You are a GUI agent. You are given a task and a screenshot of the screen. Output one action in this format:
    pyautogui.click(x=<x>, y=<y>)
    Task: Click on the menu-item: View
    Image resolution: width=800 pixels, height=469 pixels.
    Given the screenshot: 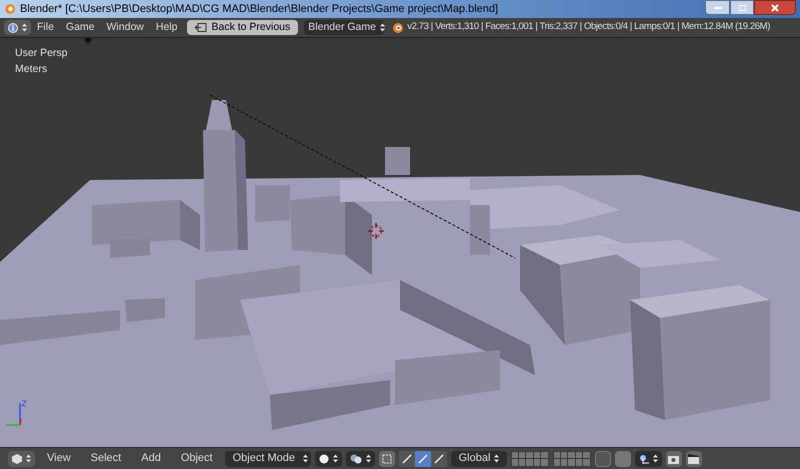 What is the action you would take?
    pyautogui.click(x=59, y=458)
    